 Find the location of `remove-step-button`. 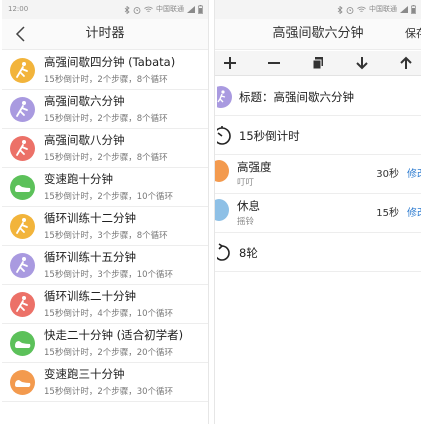

remove-step-button is located at coordinates (274, 63).